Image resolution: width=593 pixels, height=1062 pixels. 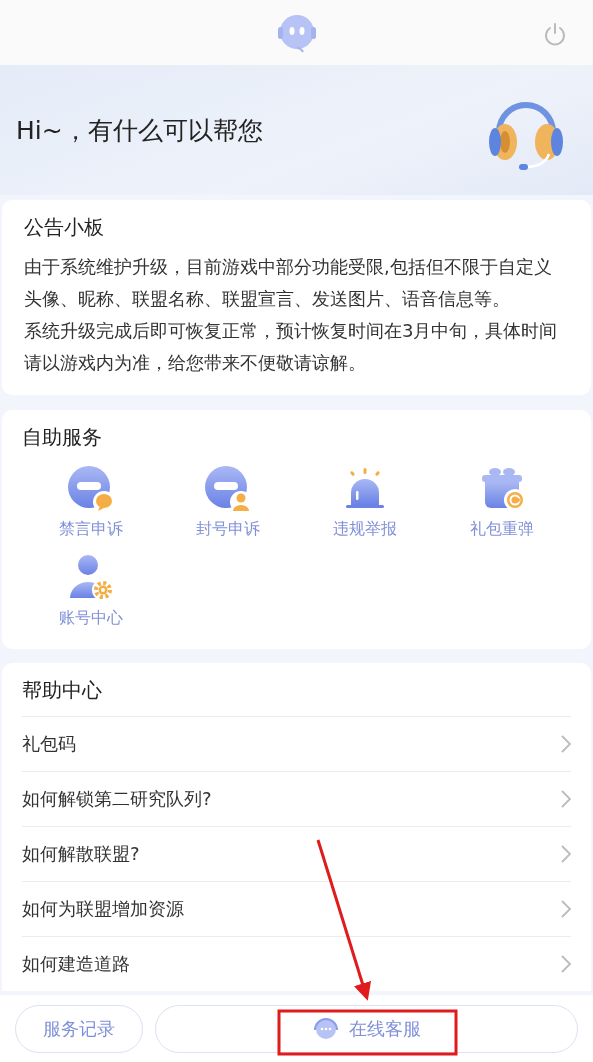 I want to click on help-question: 如何为联盟增加资源, so click(x=103, y=909).